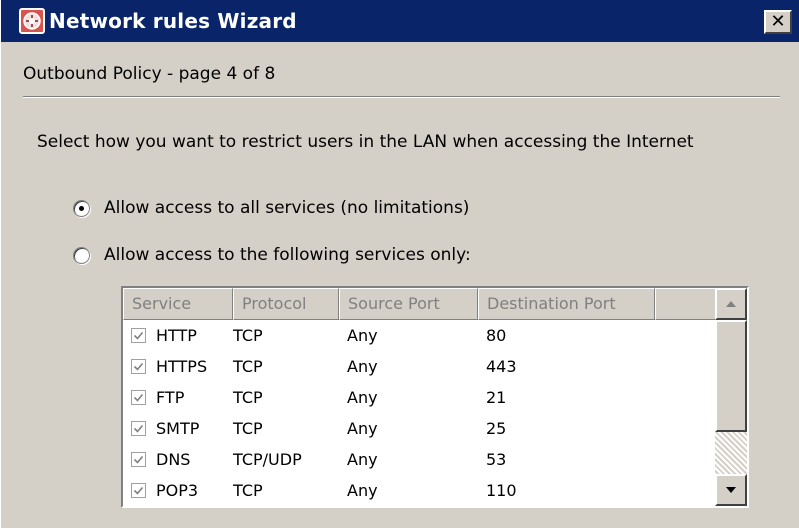 Image resolution: width=799 pixels, height=528 pixels. I want to click on destination-port-cell: 25, so click(496, 428).